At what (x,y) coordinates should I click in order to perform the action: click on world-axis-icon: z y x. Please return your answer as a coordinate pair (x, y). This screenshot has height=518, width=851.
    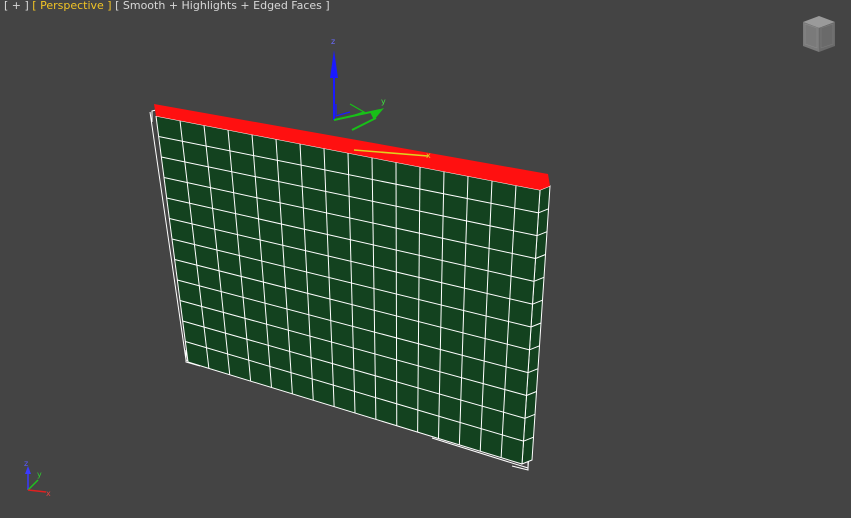
    Looking at the image, I should click on (37, 478).